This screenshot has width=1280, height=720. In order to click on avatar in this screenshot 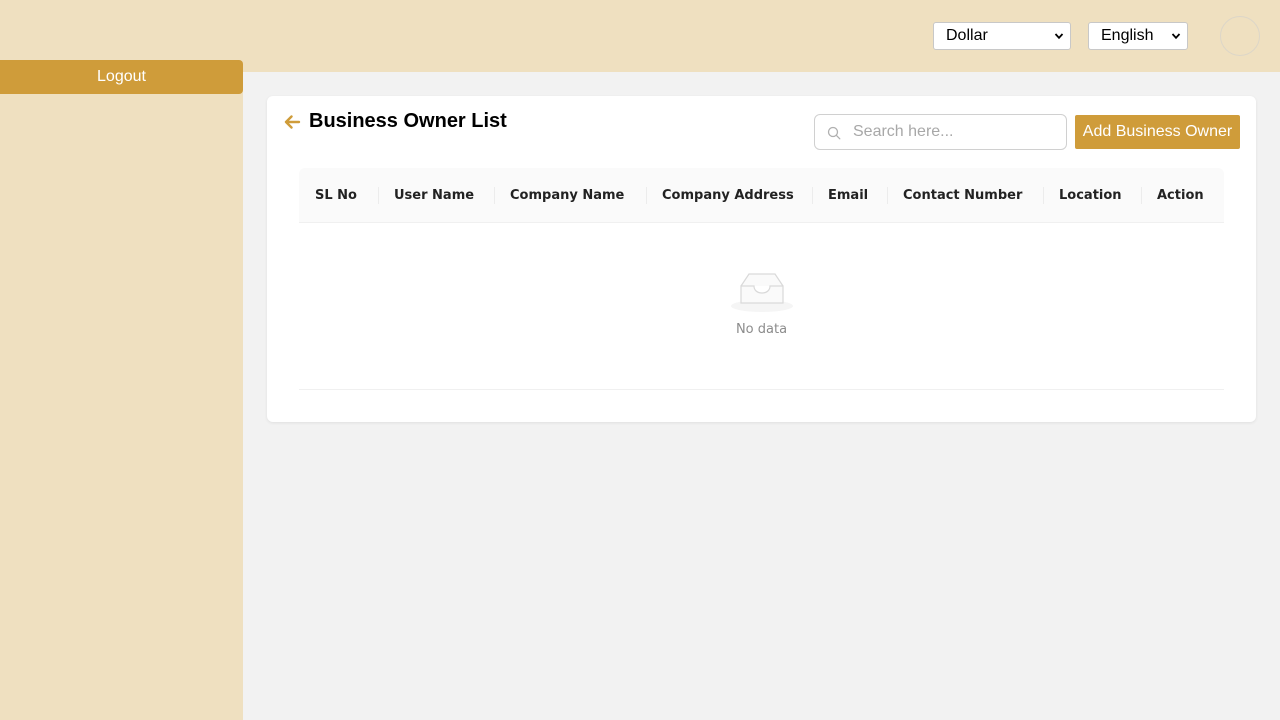, I will do `click(1240, 36)`.